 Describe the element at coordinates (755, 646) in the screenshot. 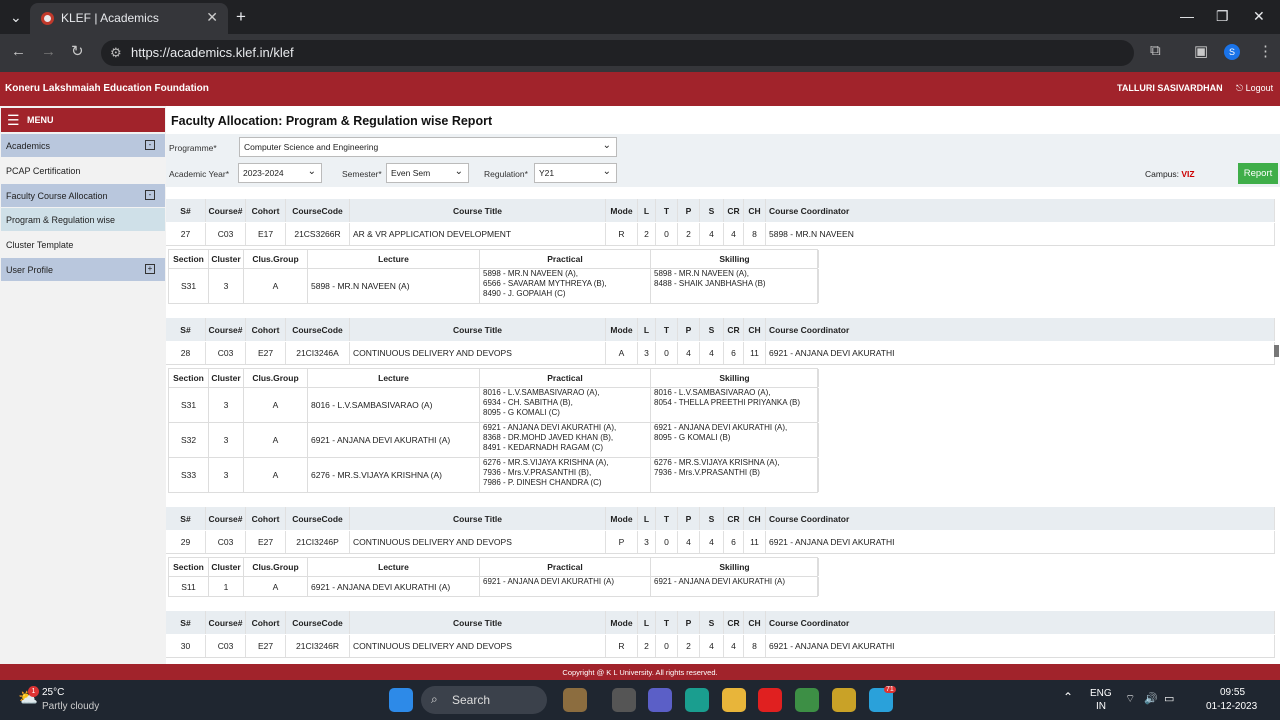

I see `course-cell: 8` at that location.